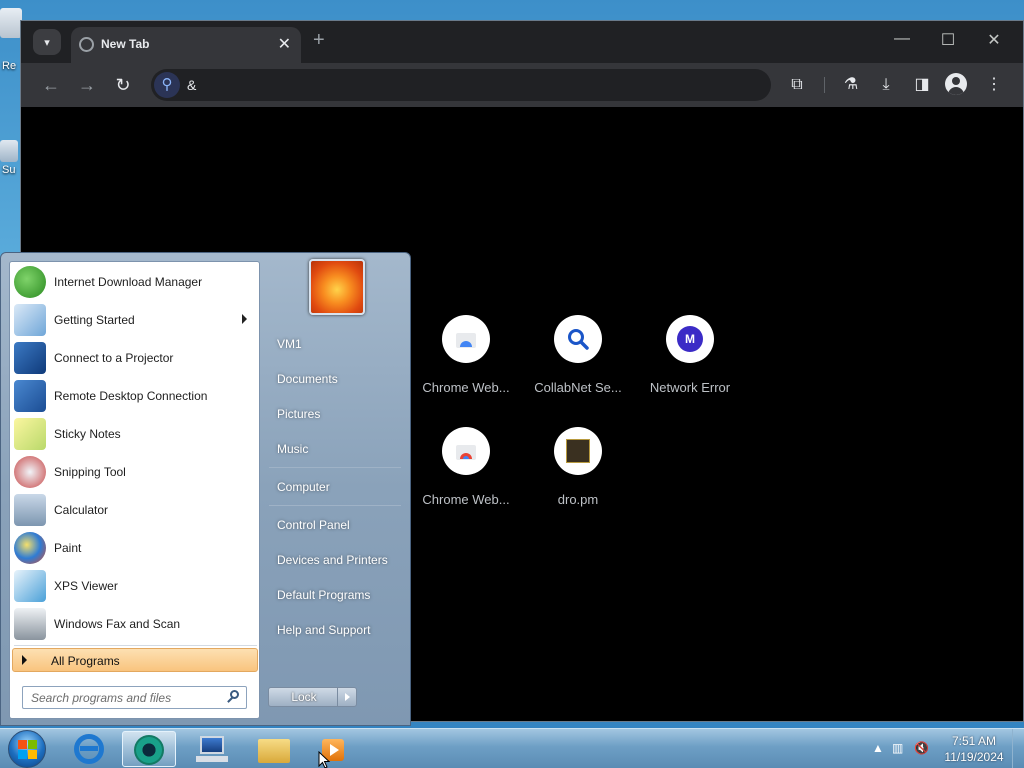  Describe the element at coordinates (336, 630) in the screenshot. I see `start-link-help-support: Help and Support` at that location.